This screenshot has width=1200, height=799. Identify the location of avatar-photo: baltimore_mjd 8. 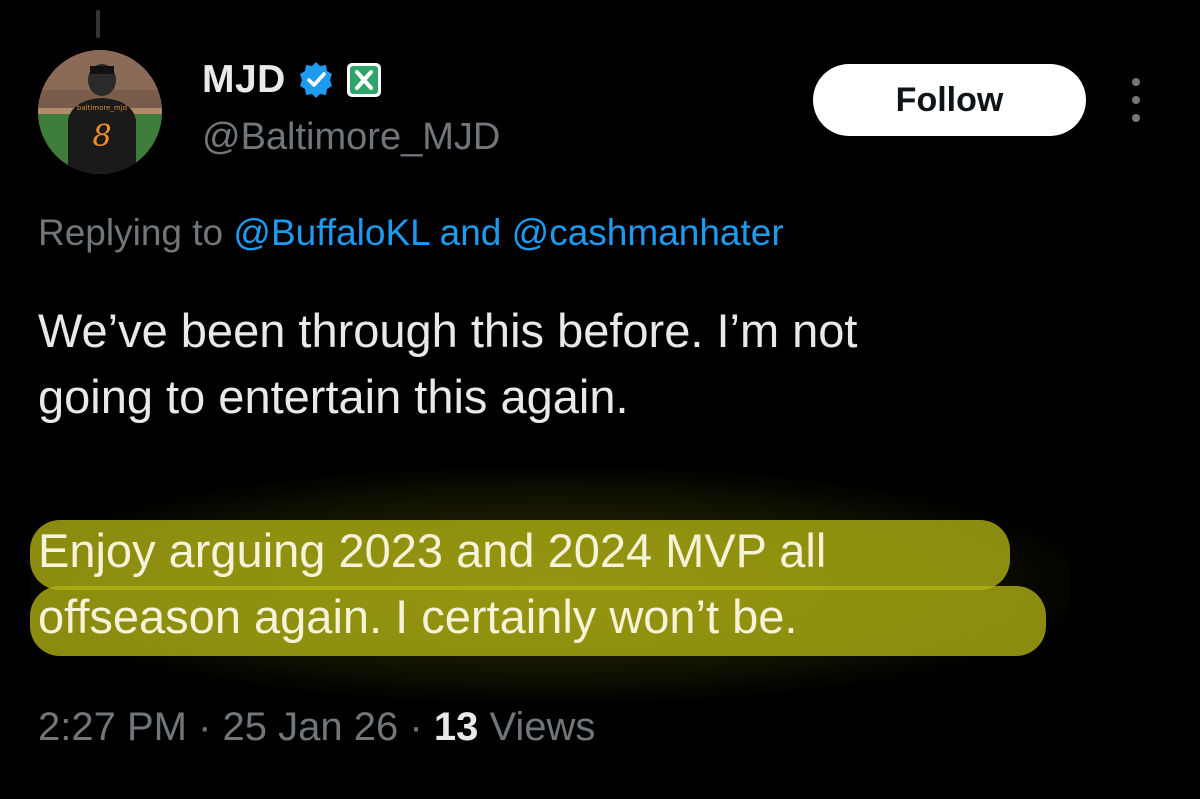
(100, 112).